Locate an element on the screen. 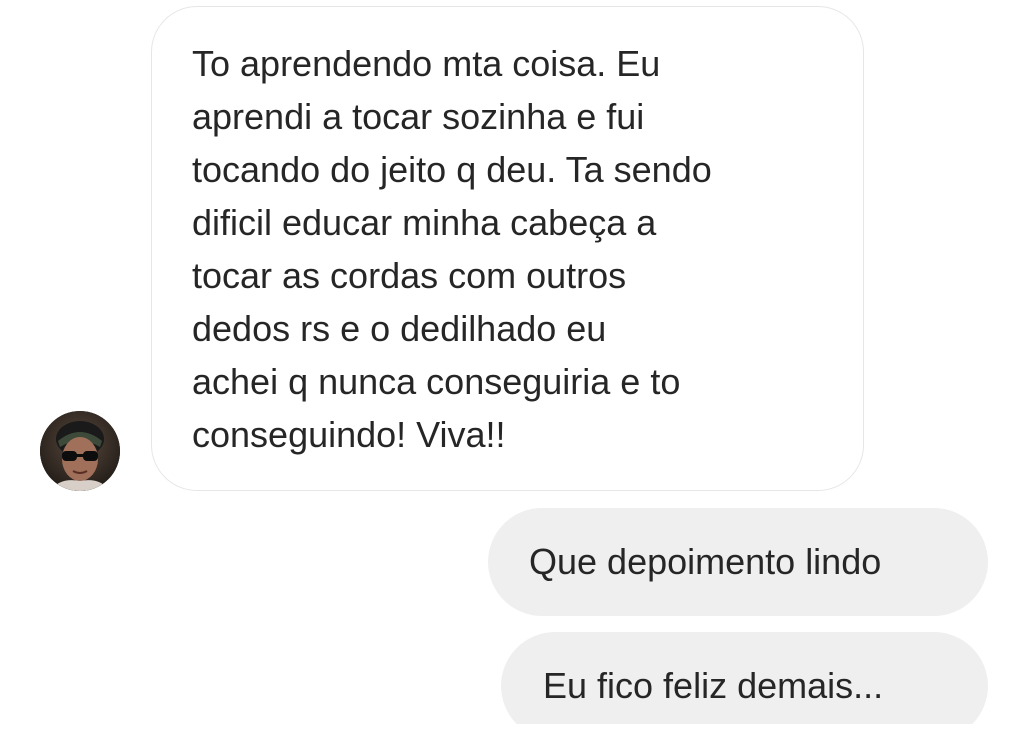  message-line: dedos rs e o dedilhado eu is located at coordinates (399, 328).